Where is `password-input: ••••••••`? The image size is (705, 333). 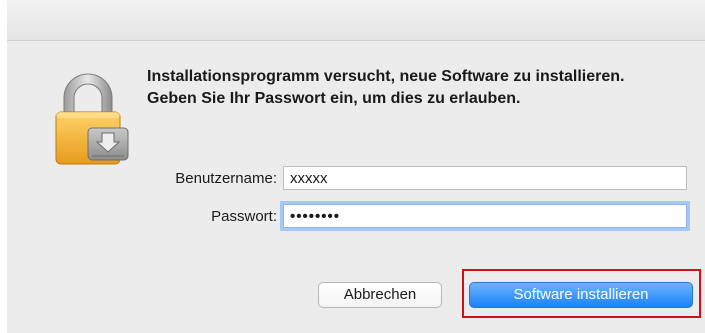
password-input: •••••••• is located at coordinates (485, 216).